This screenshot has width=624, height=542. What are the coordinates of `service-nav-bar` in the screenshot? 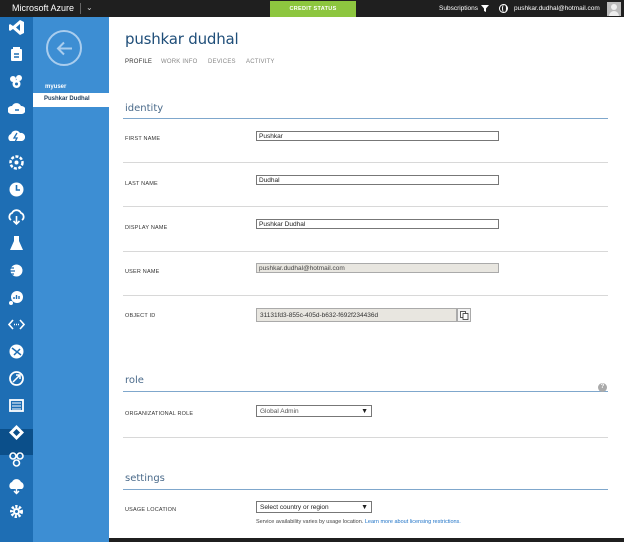 It's located at (16, 279).